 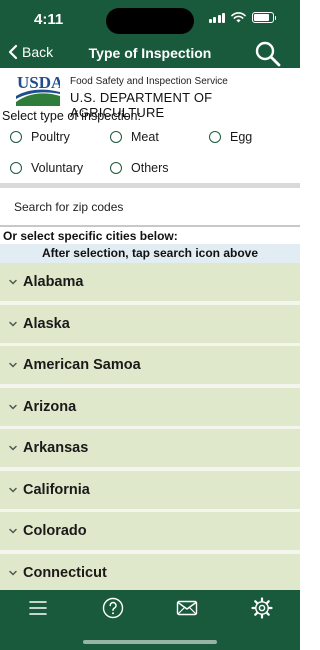 I want to click on state-row-arkansas: Arkansas, so click(x=150, y=448).